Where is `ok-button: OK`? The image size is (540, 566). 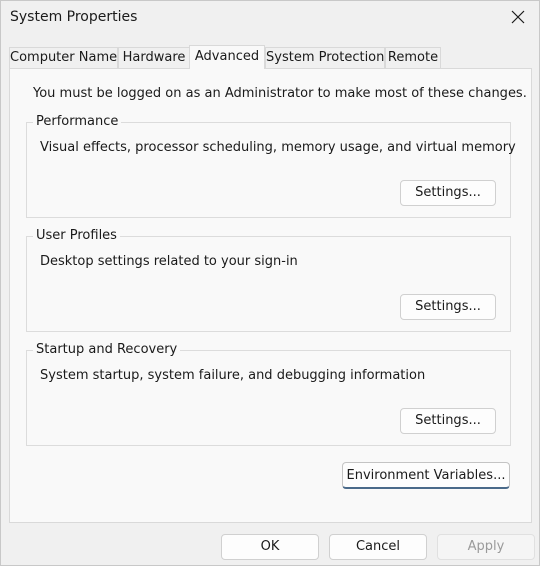
ok-button: OK is located at coordinates (270, 547).